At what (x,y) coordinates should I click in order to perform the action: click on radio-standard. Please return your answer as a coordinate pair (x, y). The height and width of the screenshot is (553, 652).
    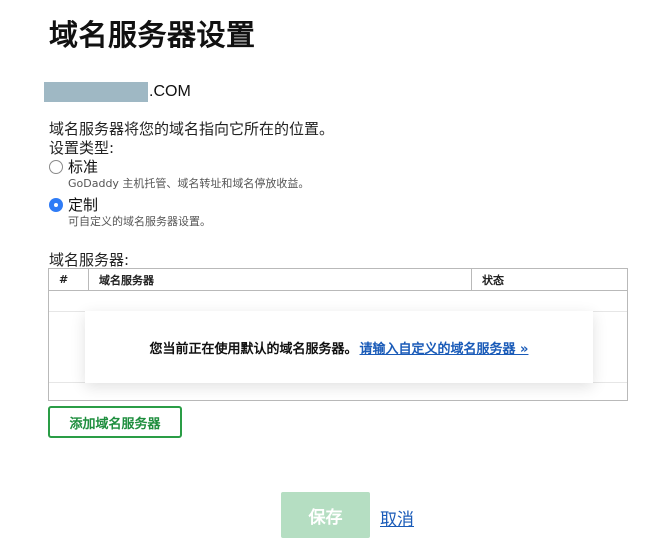
    Looking at the image, I should click on (56, 167).